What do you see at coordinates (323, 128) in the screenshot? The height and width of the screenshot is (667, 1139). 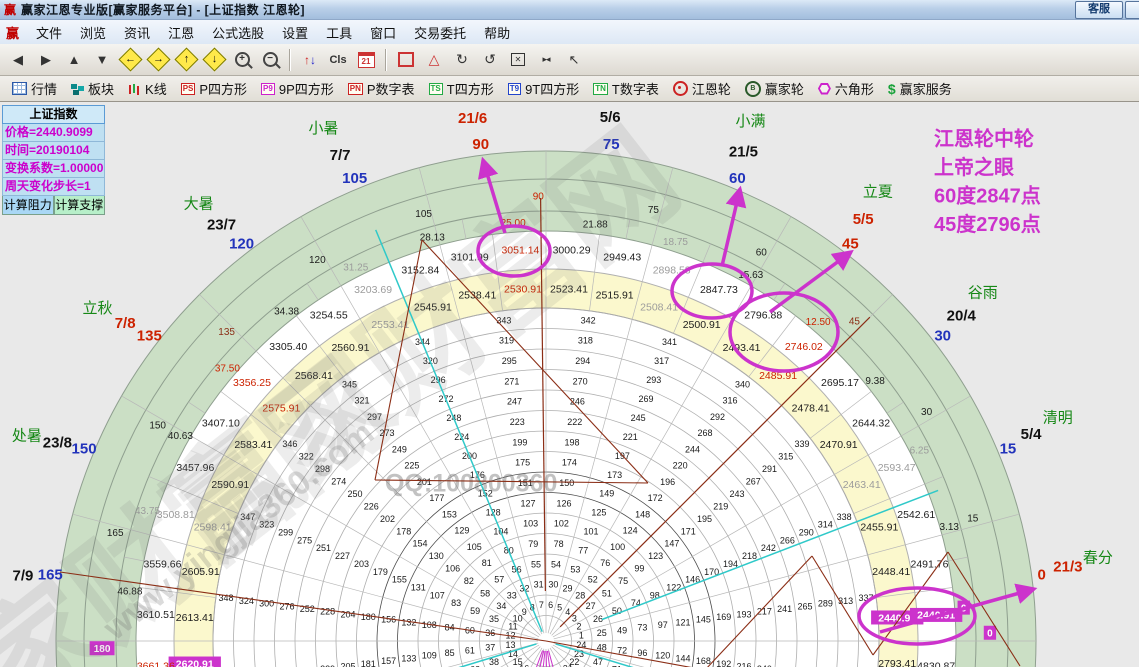 I see `solar-term-label: 小暑` at bounding box center [323, 128].